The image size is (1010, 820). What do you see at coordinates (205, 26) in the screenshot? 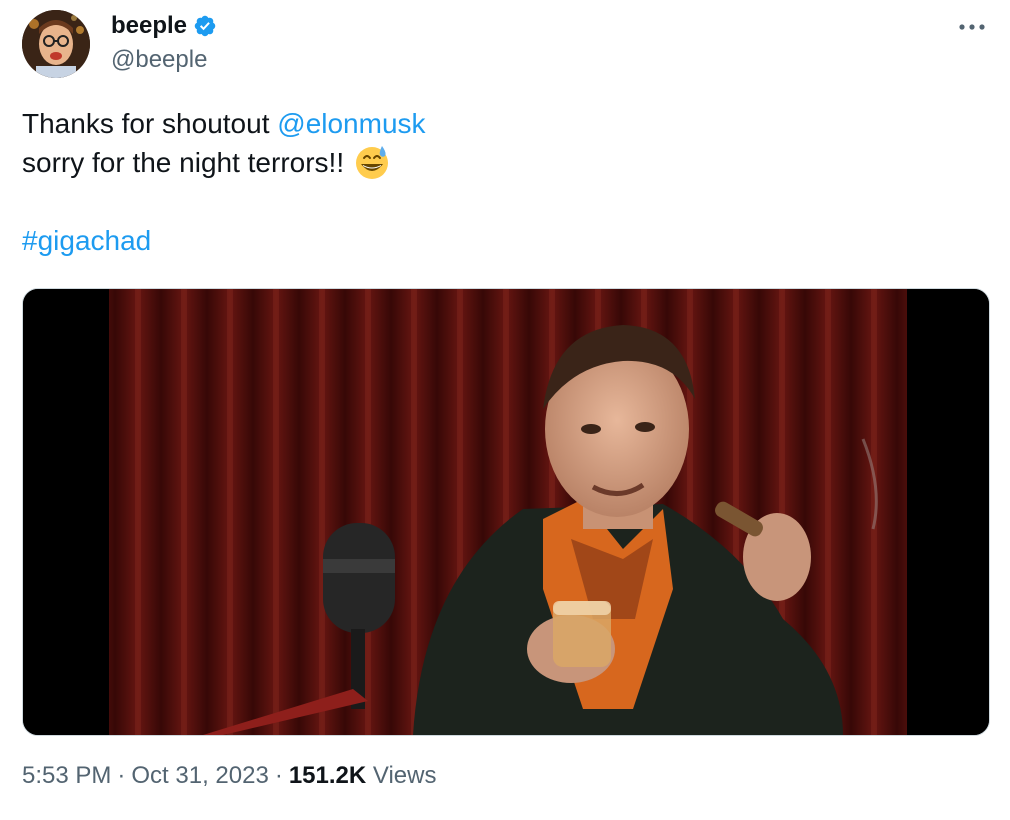
I see `verified-badge-icon` at bounding box center [205, 26].